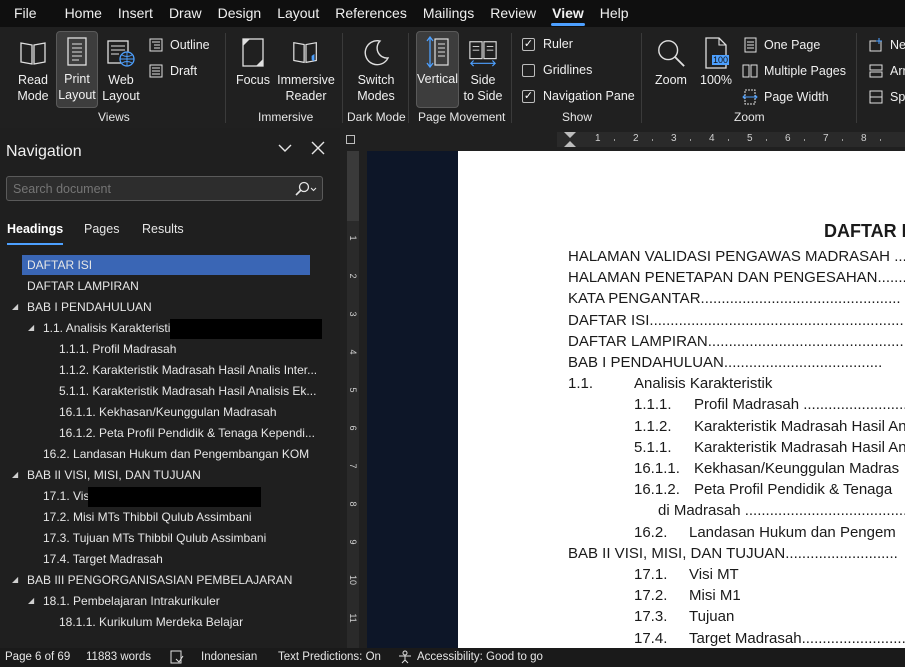  I want to click on heading-item: DAFTAR ISI, so click(166, 265).